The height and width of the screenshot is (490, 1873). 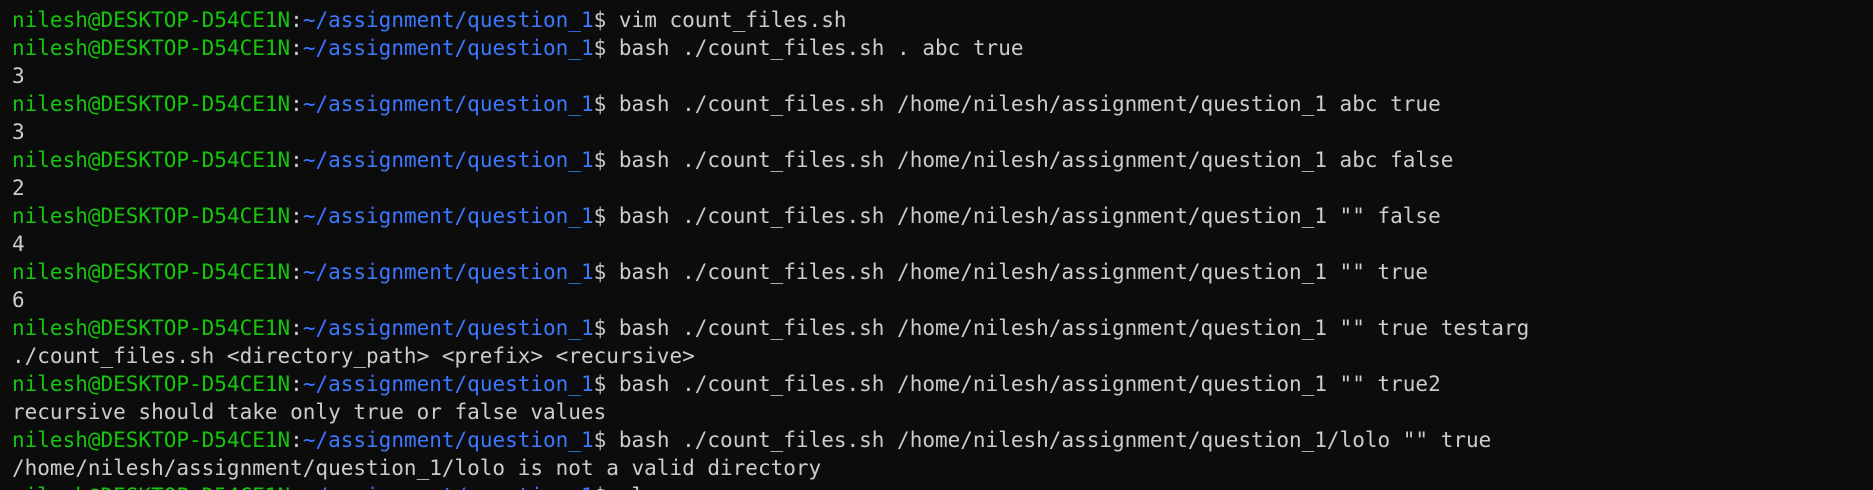 What do you see at coordinates (18, 244) in the screenshot?
I see `output-line: 4` at bounding box center [18, 244].